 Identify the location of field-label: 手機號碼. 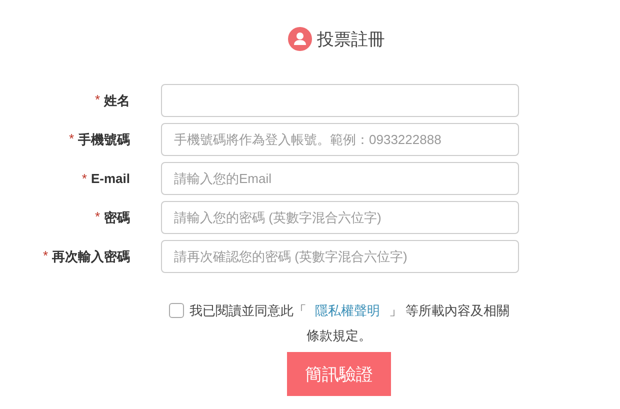
(104, 139).